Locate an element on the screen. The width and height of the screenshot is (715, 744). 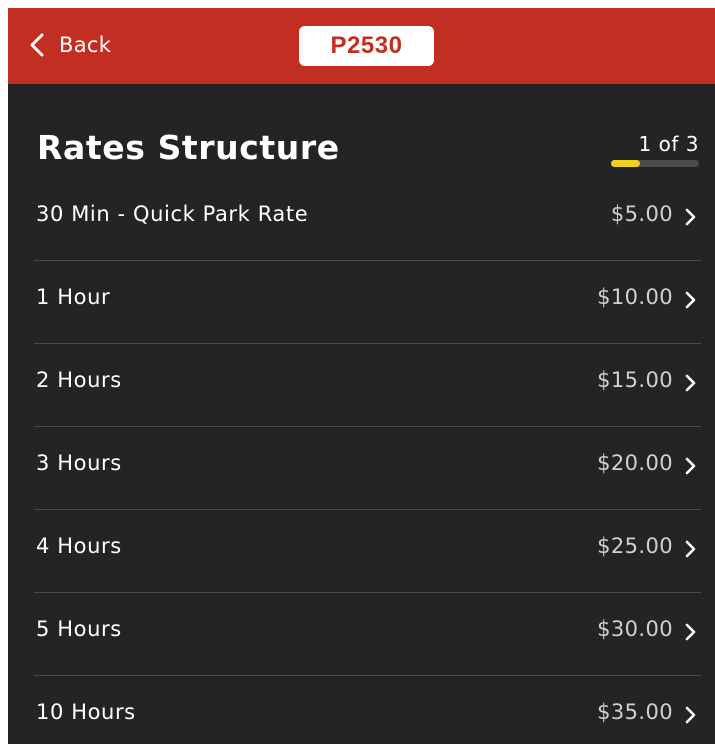
rate-price: $25.00 is located at coordinates (635, 546).